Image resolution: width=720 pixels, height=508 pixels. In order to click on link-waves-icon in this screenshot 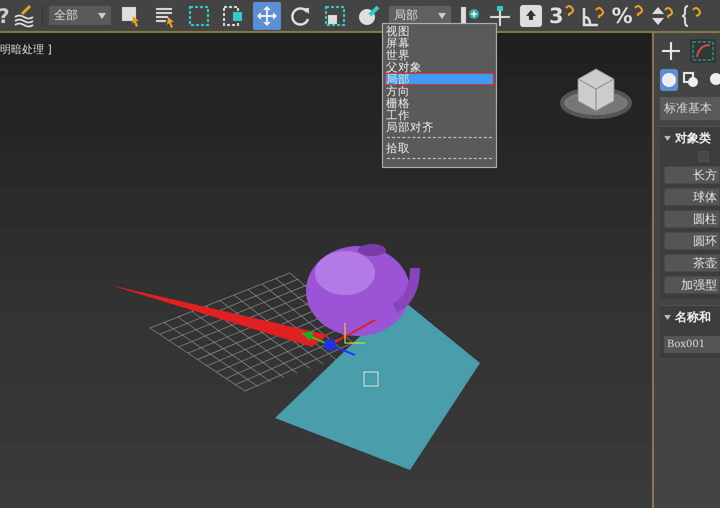, I will do `click(24, 16)`.